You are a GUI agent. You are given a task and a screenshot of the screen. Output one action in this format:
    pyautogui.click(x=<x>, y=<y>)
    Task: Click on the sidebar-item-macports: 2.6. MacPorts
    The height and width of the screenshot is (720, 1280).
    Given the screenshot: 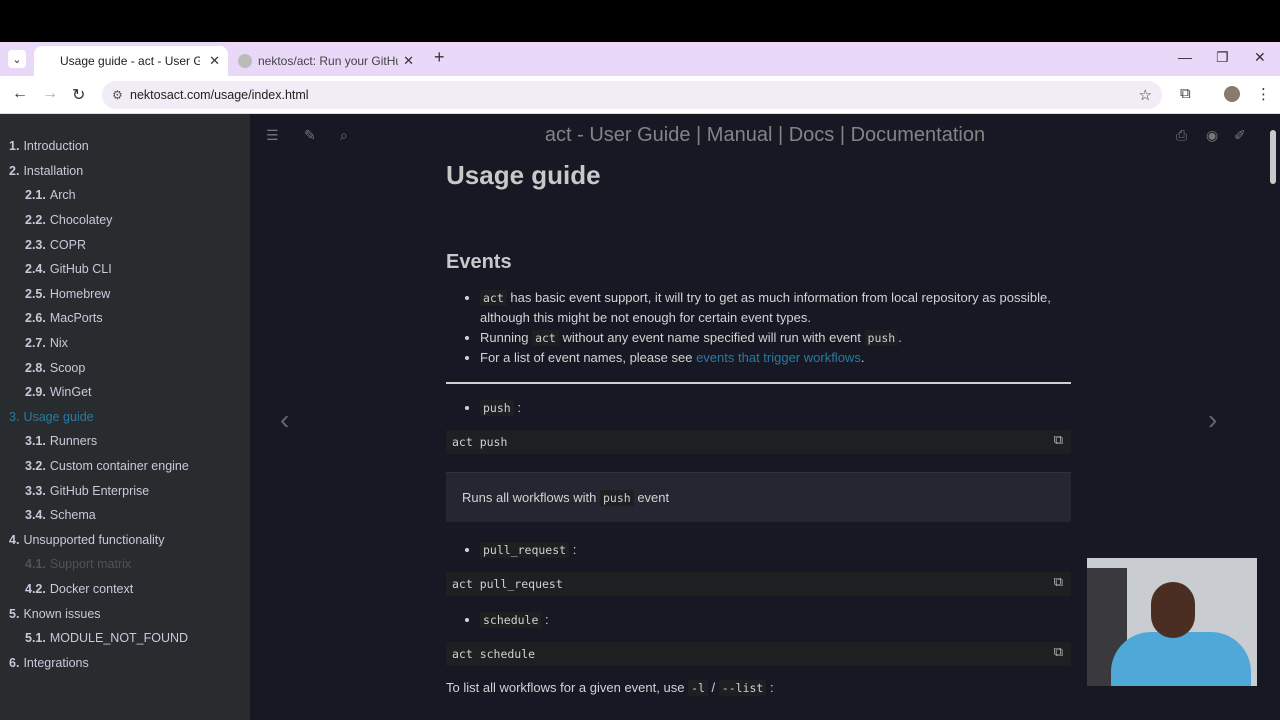 What is the action you would take?
    pyautogui.click(x=125, y=318)
    